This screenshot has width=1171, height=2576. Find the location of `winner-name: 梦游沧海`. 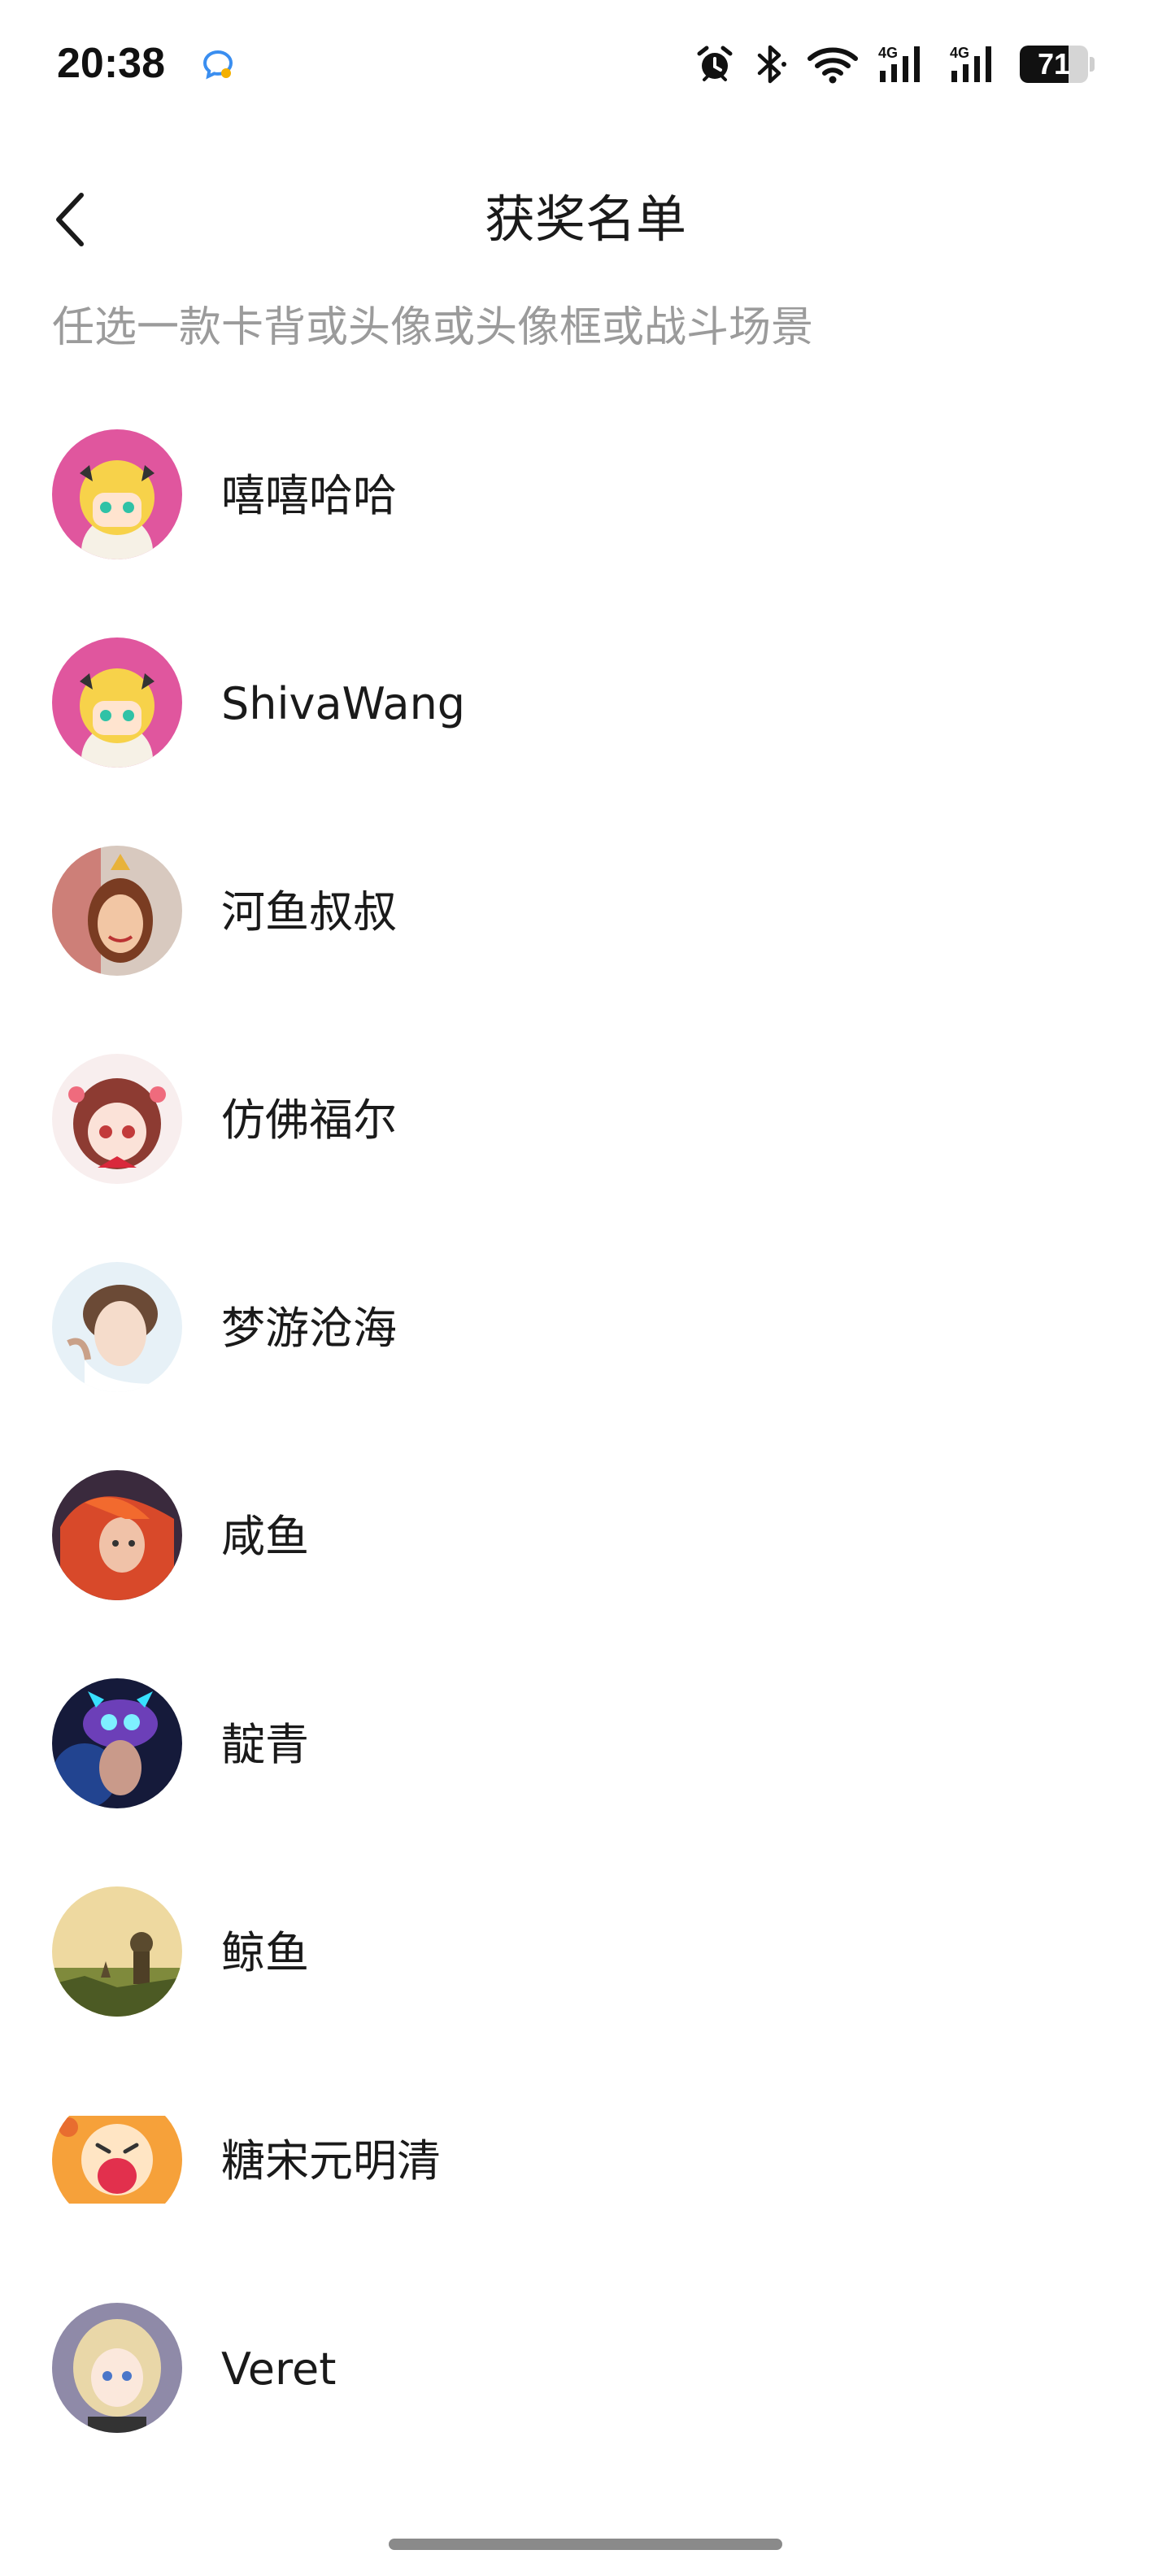

winner-name: 梦游沧海 is located at coordinates (309, 1329).